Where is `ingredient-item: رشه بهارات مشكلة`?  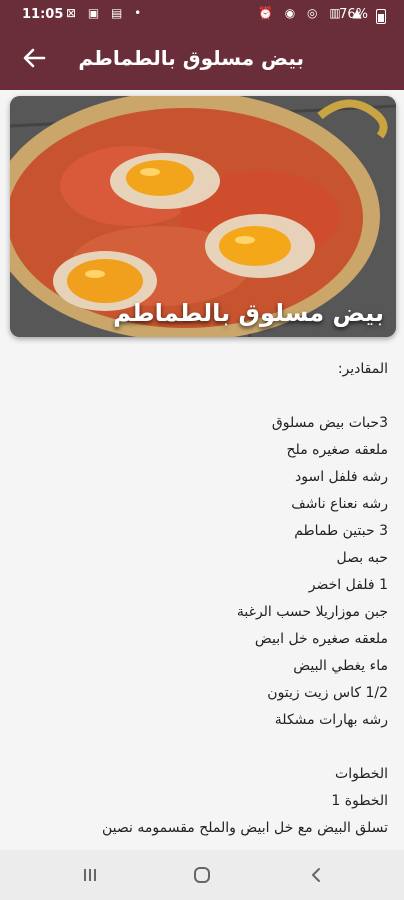 ingredient-item: رشه بهارات مشكلة is located at coordinates (331, 720).